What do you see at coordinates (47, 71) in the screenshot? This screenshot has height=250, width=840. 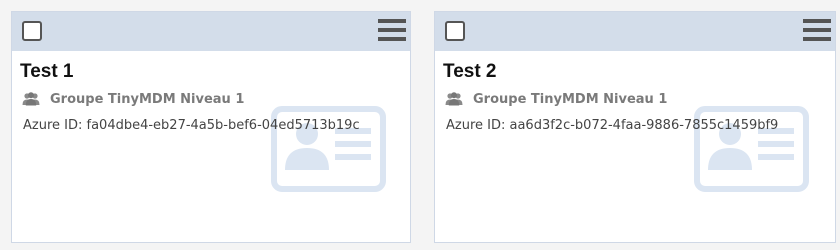 I see `card-title: Test 1` at bounding box center [47, 71].